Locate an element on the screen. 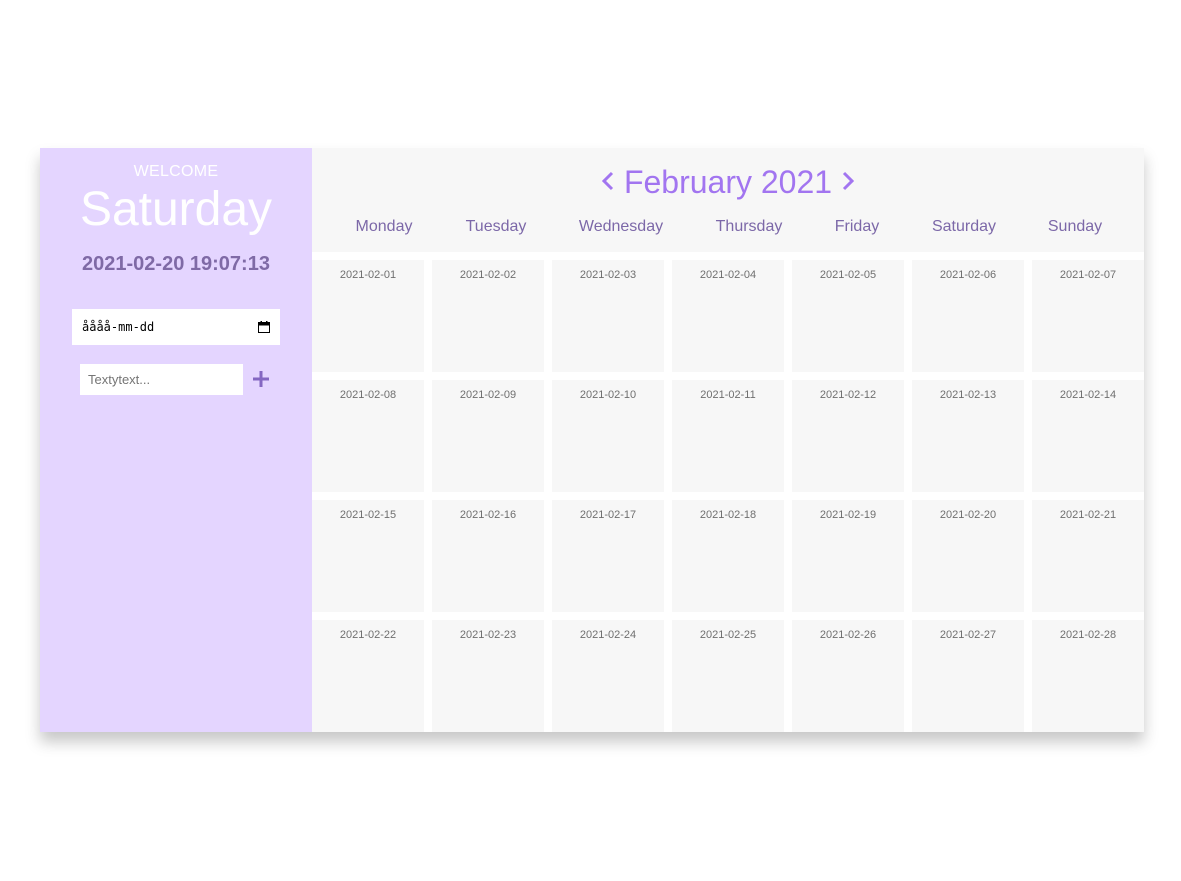 The image size is (1181, 881). day-cell-date: 2021-02-24 is located at coordinates (608, 635).